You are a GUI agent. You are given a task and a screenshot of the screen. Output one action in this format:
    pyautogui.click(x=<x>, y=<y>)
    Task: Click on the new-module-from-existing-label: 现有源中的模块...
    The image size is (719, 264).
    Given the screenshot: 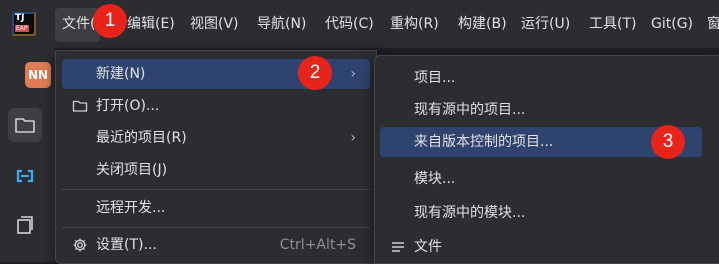 What is the action you would take?
    pyautogui.click(x=470, y=213)
    